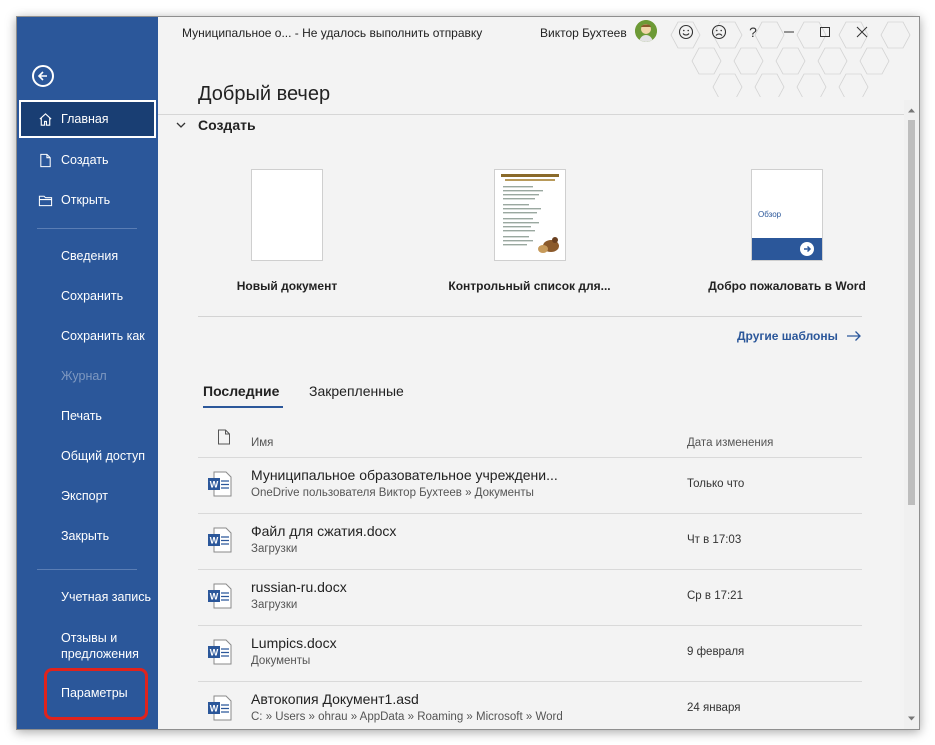  I want to click on sidebar-item-share: Общий доступ, so click(87, 456).